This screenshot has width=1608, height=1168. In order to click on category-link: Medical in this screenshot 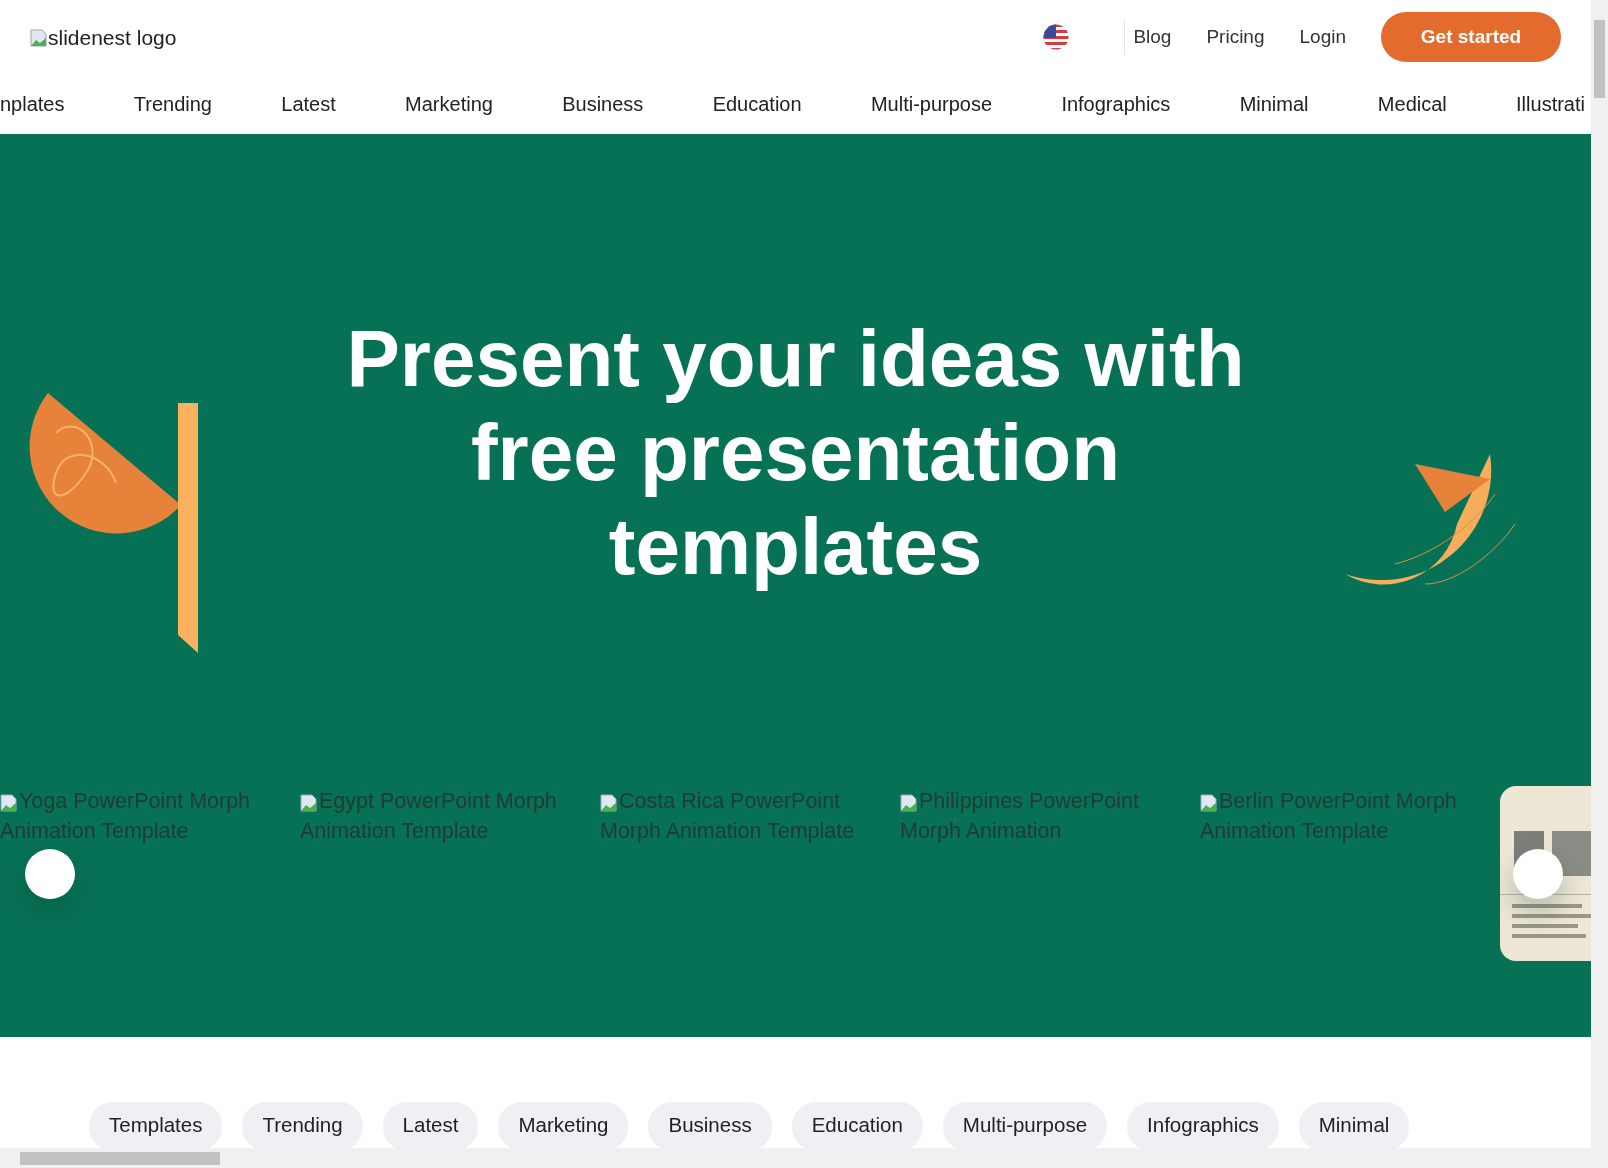, I will do `click(1412, 104)`.